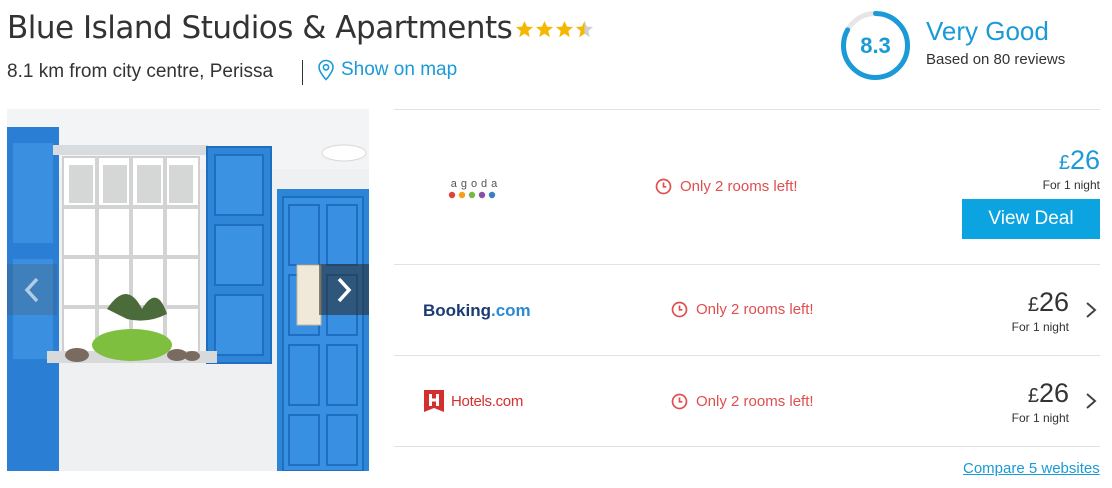  What do you see at coordinates (996, 59) in the screenshot?
I see `review-count: Based on 80 reviews` at bounding box center [996, 59].